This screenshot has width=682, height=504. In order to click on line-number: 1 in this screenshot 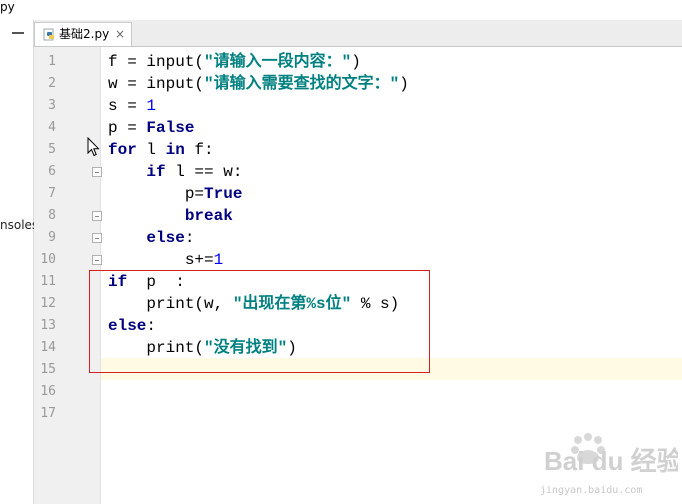, I will do `click(52, 61)`.